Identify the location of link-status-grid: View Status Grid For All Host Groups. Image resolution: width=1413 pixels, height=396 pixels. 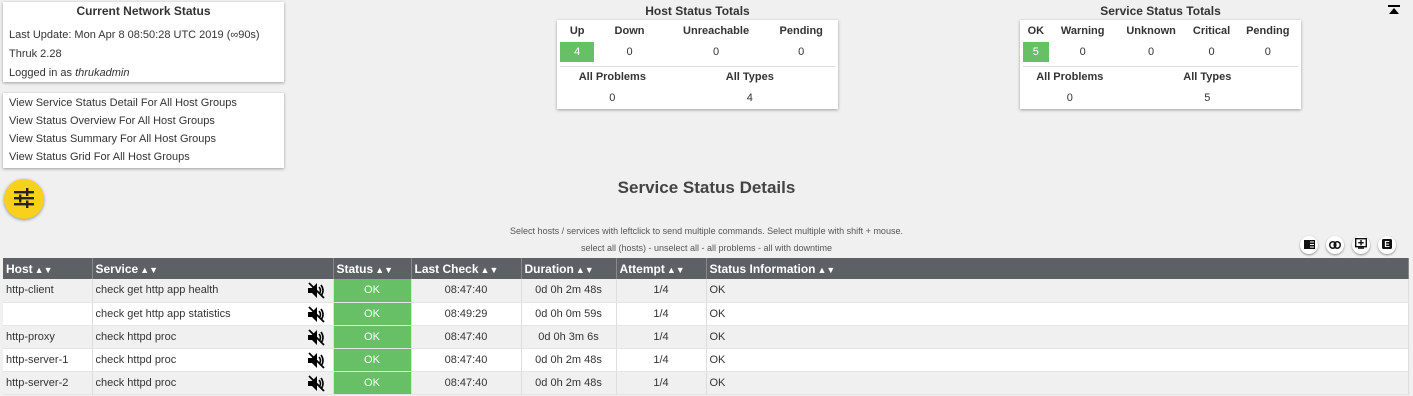
(143, 157).